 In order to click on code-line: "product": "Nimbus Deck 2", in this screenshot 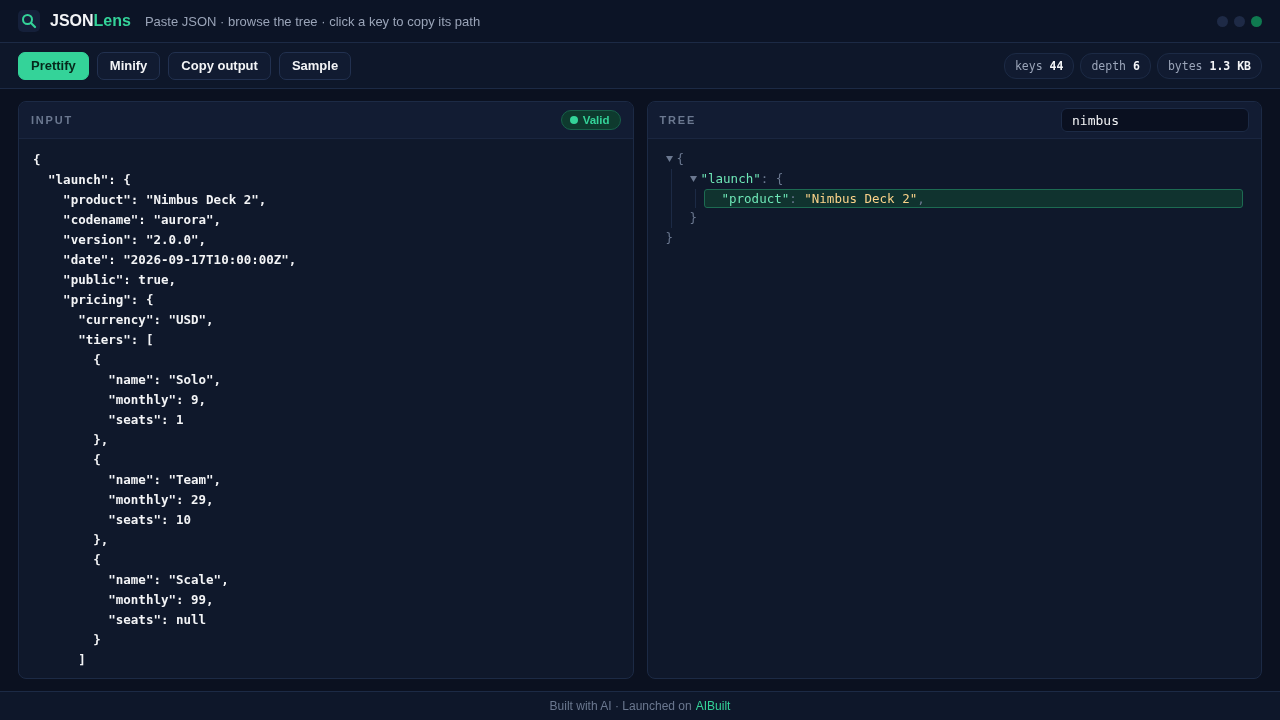, I will do `click(164, 200)`.